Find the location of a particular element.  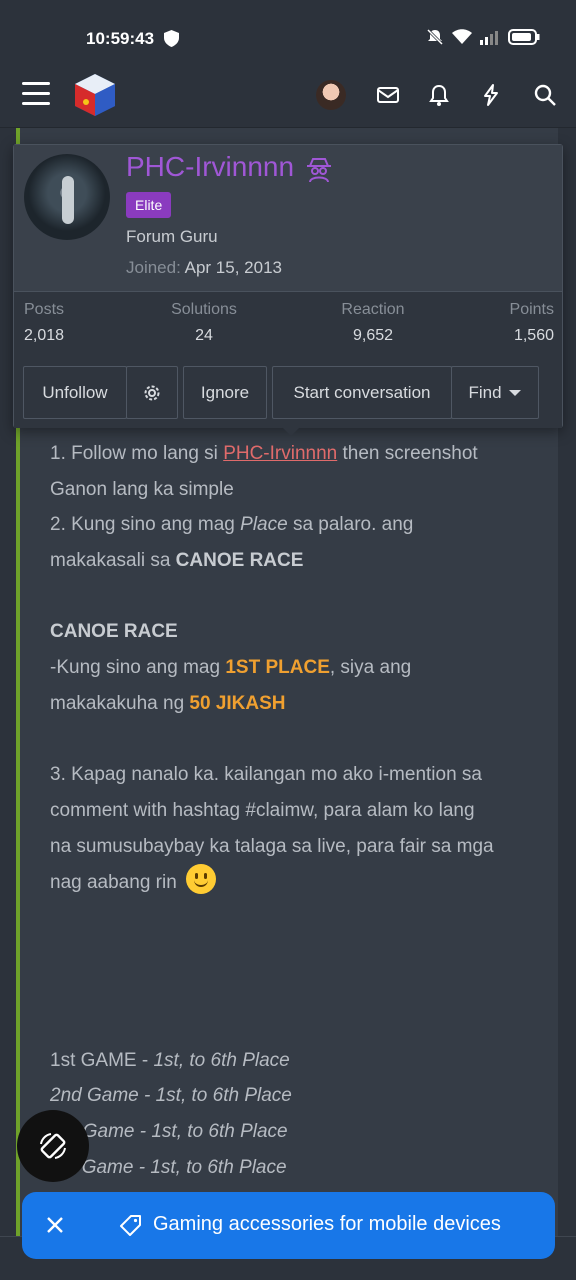

gear-icon is located at coordinates (152, 392).